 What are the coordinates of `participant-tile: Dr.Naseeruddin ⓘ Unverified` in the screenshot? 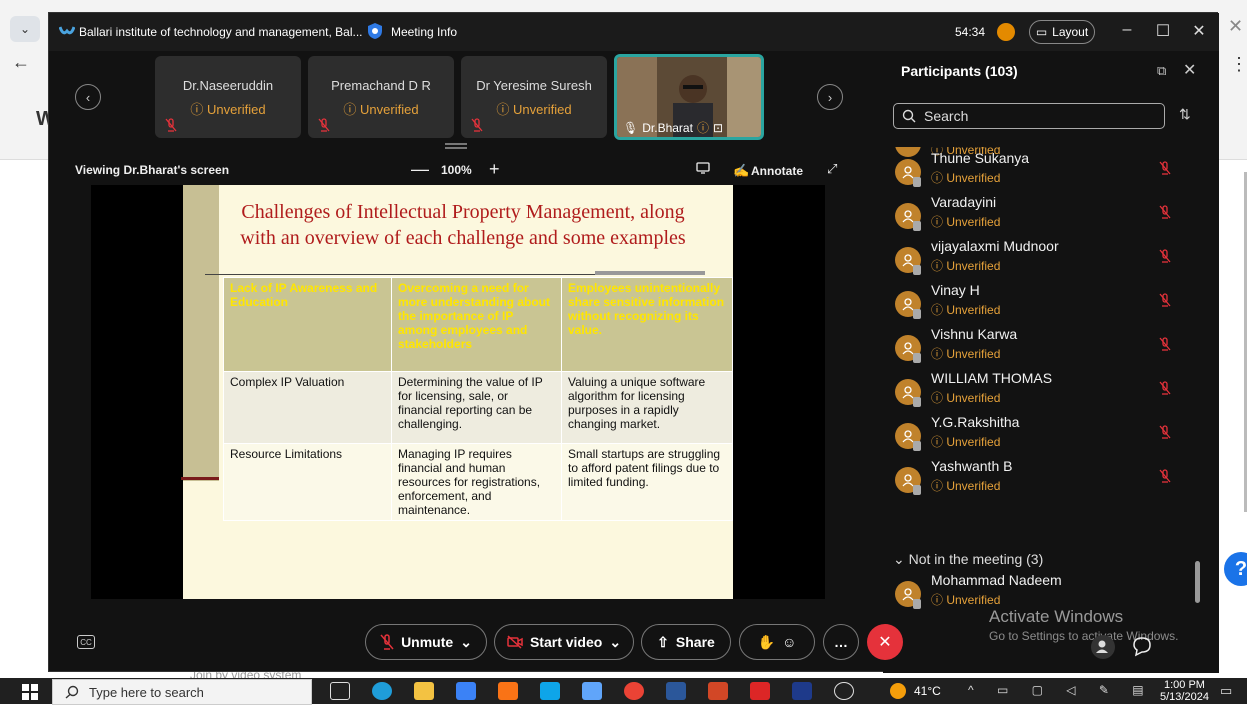 It's located at (228, 97).